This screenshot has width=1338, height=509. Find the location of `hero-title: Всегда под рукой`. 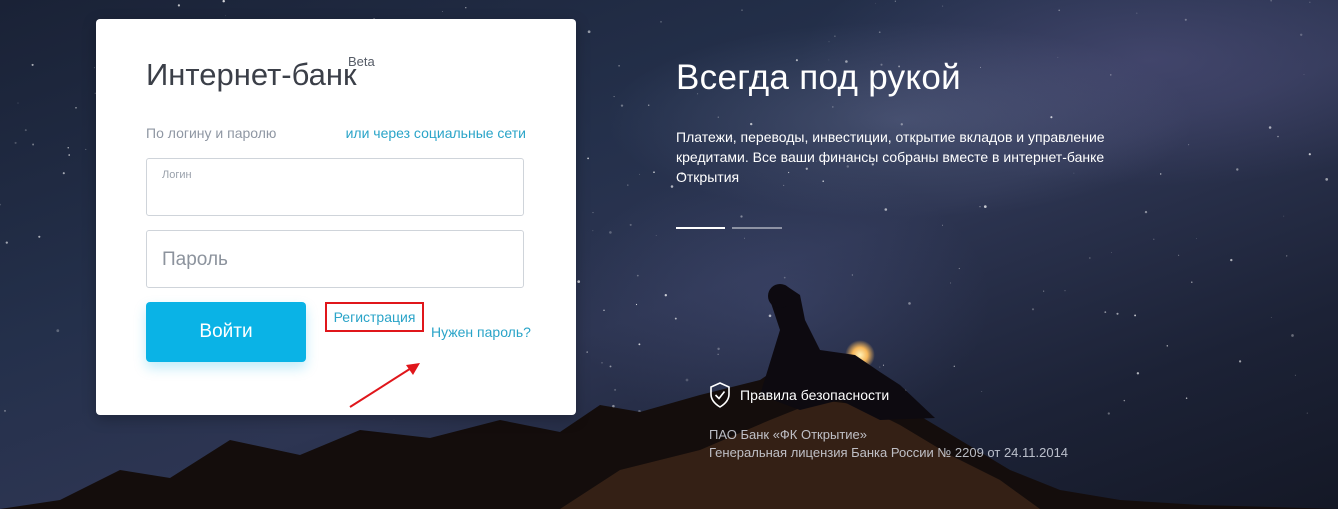

hero-title: Всегда под рукой is located at coordinates (819, 77).